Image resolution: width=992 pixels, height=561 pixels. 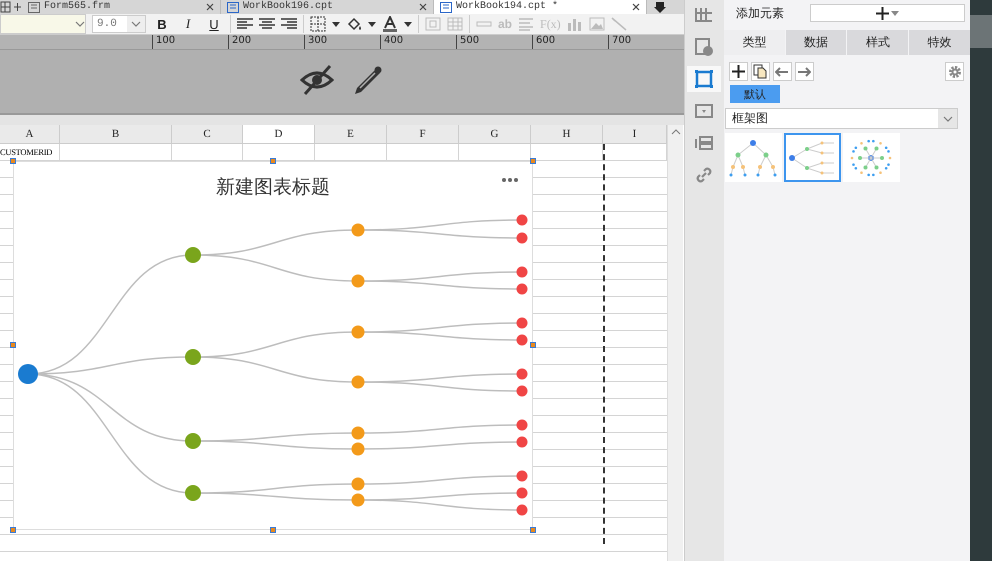 I want to click on ruler-label: 600, so click(x=570, y=42).